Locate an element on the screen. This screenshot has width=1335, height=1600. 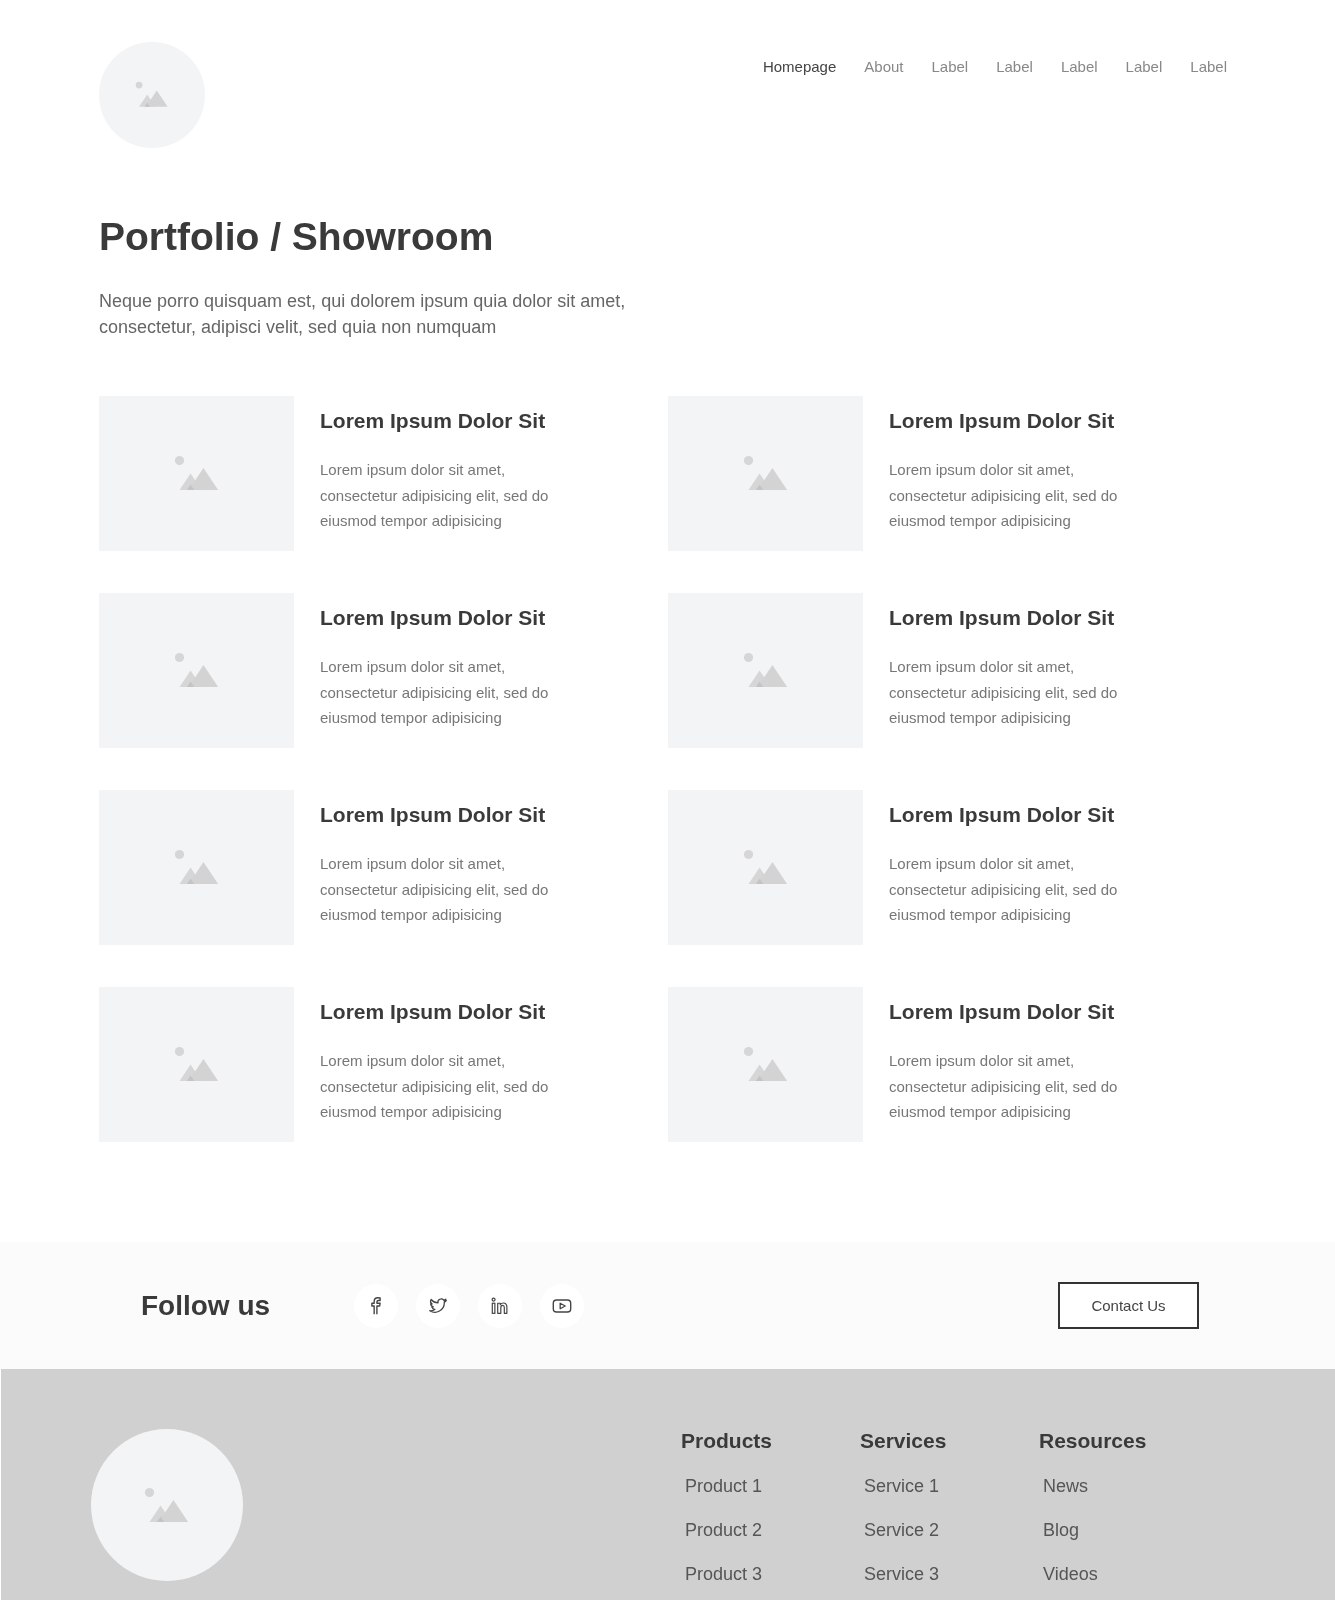
footer-heading: Resources is located at coordinates (1093, 1441).